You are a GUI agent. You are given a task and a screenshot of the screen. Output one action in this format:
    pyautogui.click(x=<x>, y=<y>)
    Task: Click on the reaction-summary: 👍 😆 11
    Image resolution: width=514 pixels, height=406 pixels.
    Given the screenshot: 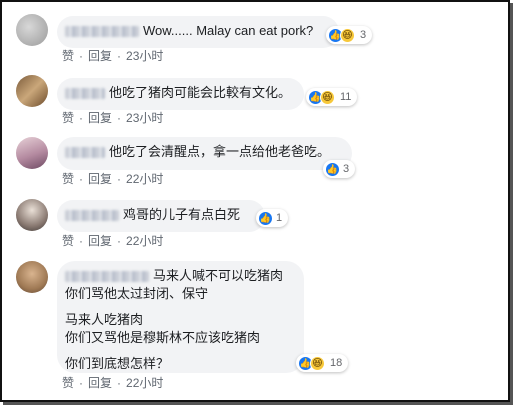 What is the action you would take?
    pyautogui.click(x=332, y=97)
    